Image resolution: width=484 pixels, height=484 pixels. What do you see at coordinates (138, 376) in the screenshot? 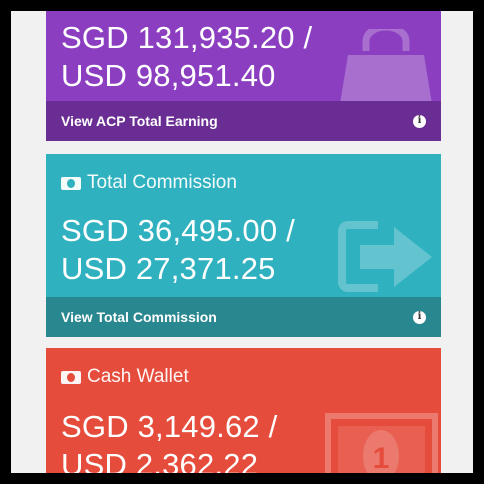
I see `cash-wallet-title-label: Cash Wallet` at bounding box center [138, 376].